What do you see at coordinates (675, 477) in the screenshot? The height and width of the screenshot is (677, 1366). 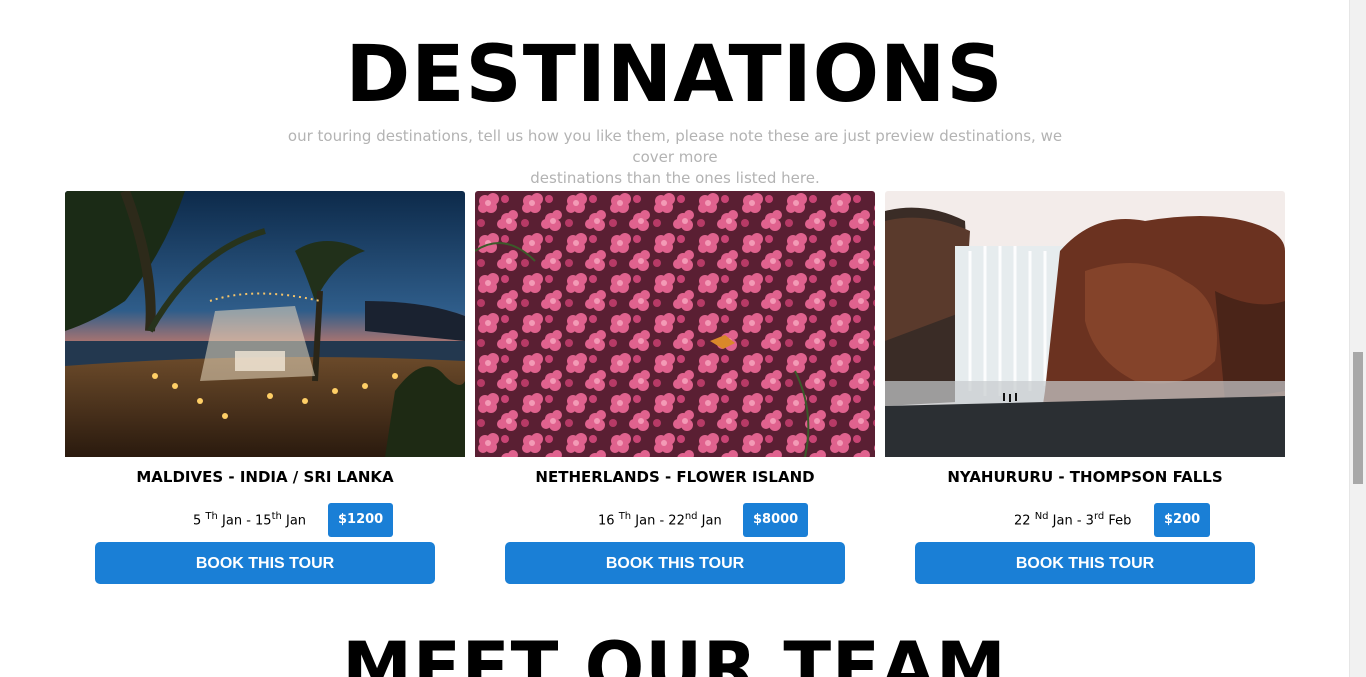 I see `tour-name: NETHERLANDS - FLOWER ISLAND` at bounding box center [675, 477].